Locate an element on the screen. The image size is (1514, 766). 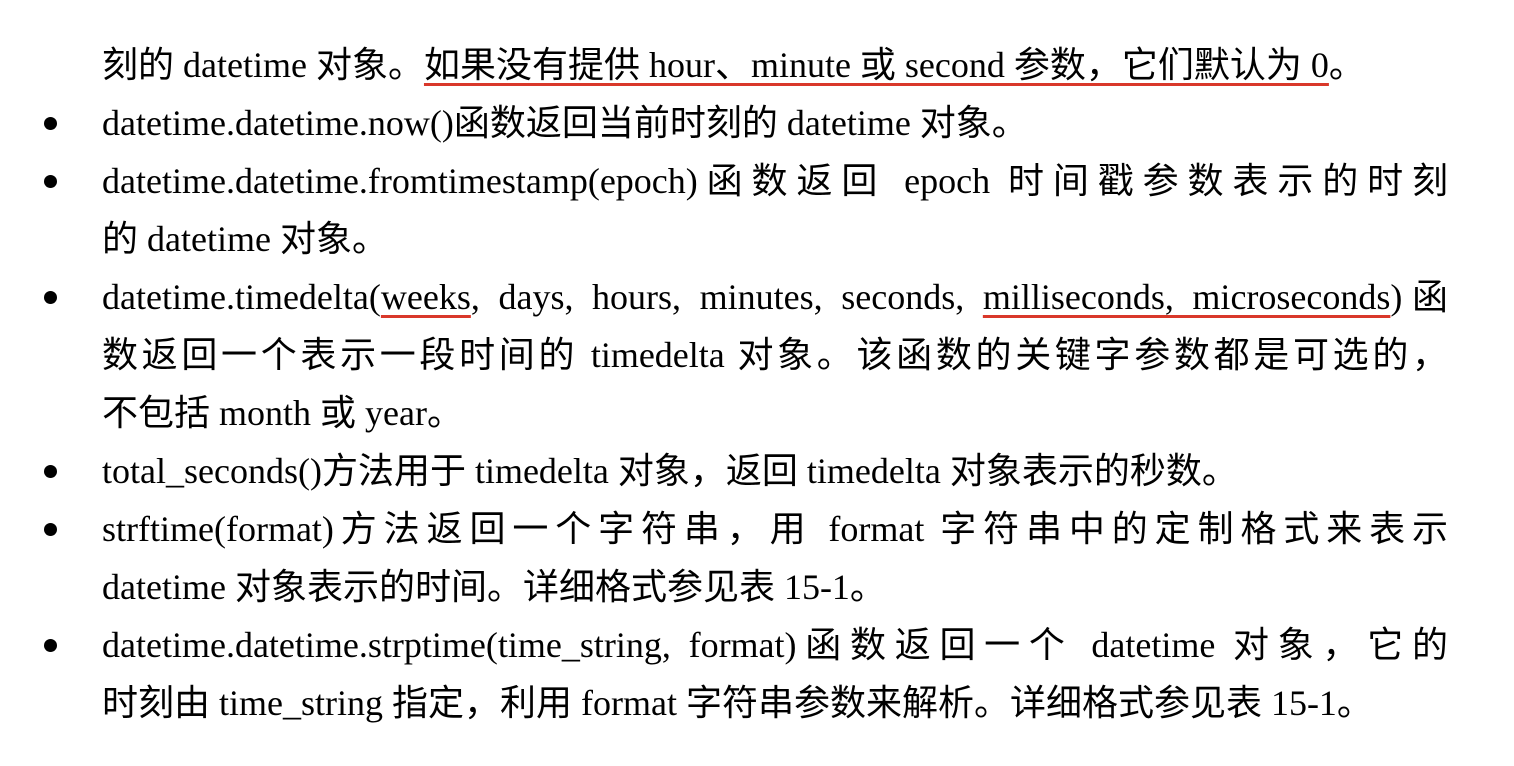
text-line: 不包括 month 或 year。 is located at coordinates (282, 413).